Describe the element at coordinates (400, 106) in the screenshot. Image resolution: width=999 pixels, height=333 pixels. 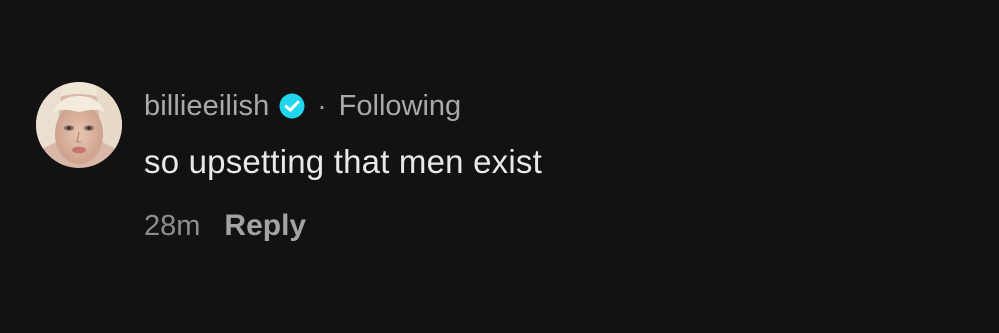
I see `follow-status-label: Following` at that location.